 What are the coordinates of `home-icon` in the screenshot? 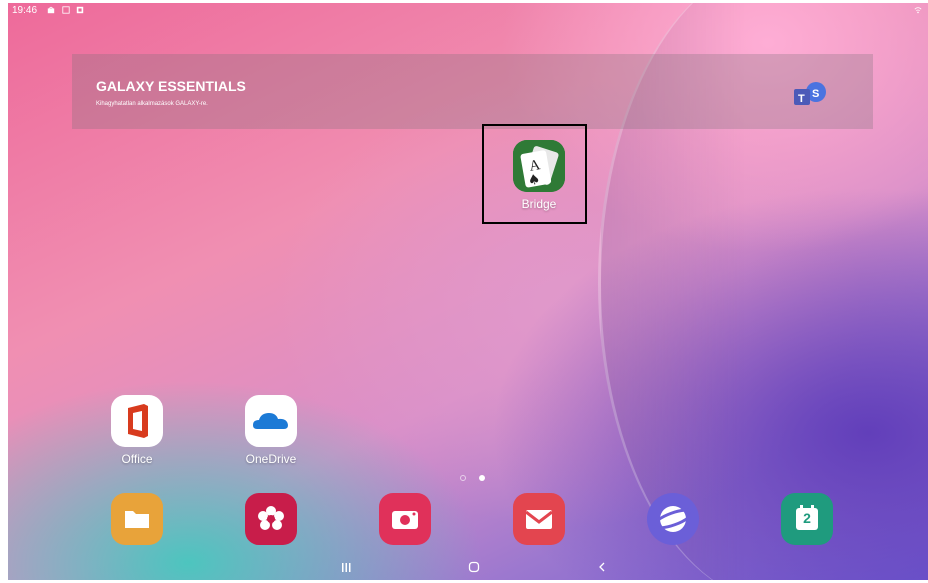 It's located at (474, 567).